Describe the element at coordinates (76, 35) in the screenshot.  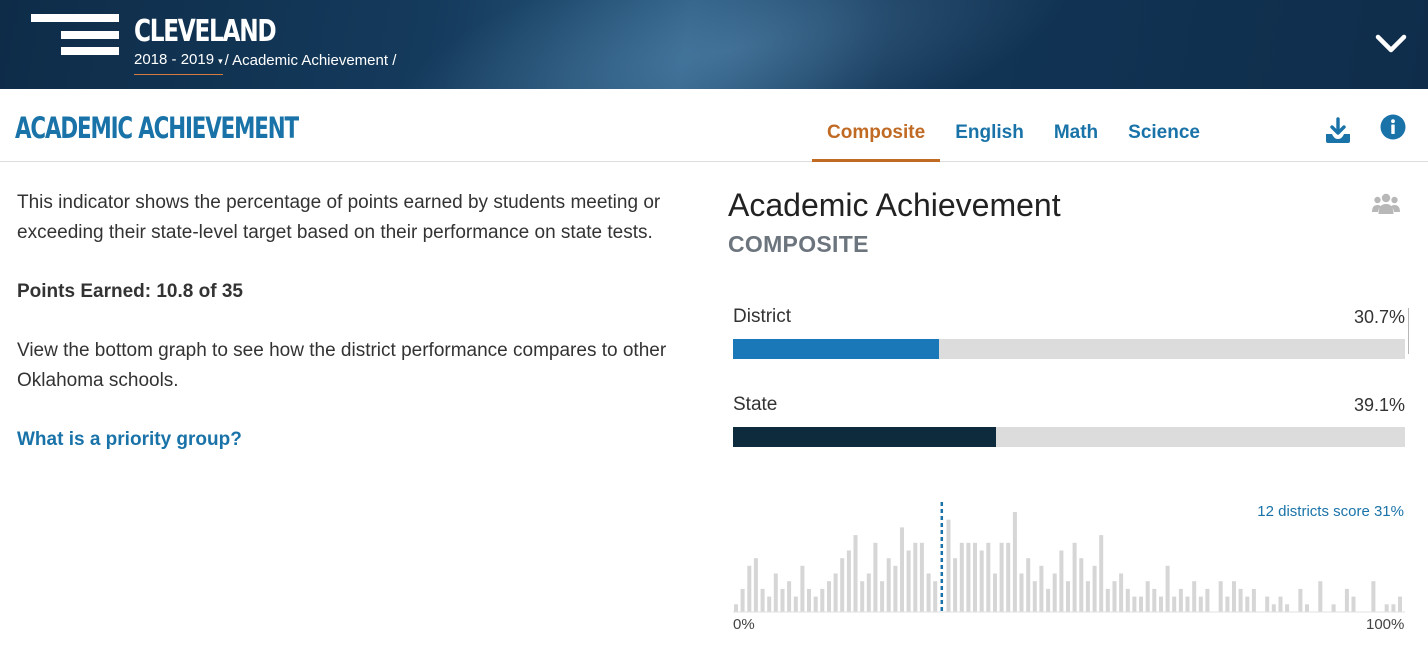
I see `hamburger-logo-icon` at that location.